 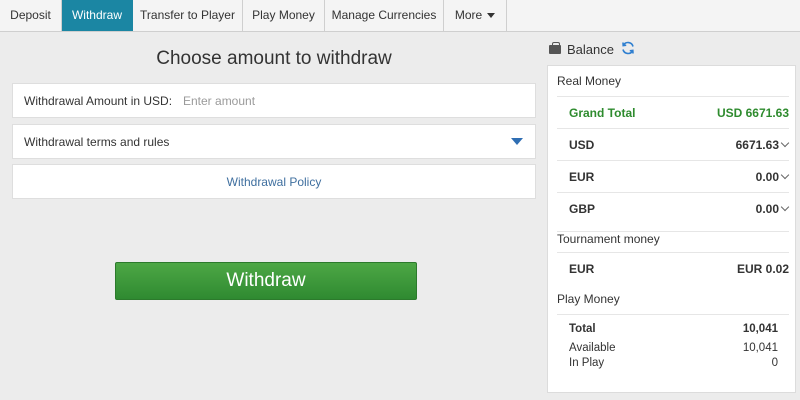 What do you see at coordinates (673, 238) in the screenshot?
I see `tournament-money-title-wrap: Tournament money` at bounding box center [673, 238].